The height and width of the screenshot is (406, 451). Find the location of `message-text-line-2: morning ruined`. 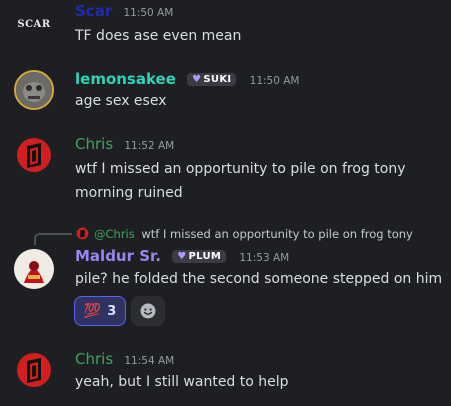

message-text-line-2: morning ruined is located at coordinates (129, 193).